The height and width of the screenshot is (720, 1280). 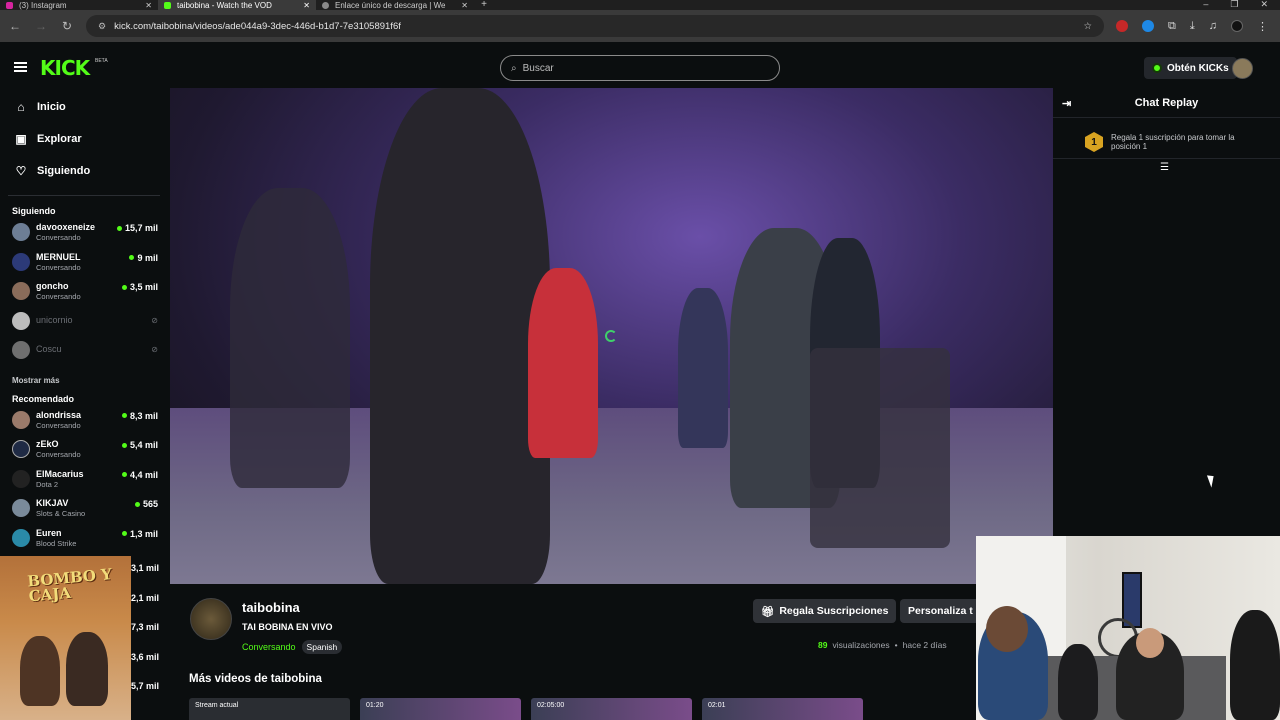 I want to click on channel-category: Slots & Casino, so click(x=61, y=513).